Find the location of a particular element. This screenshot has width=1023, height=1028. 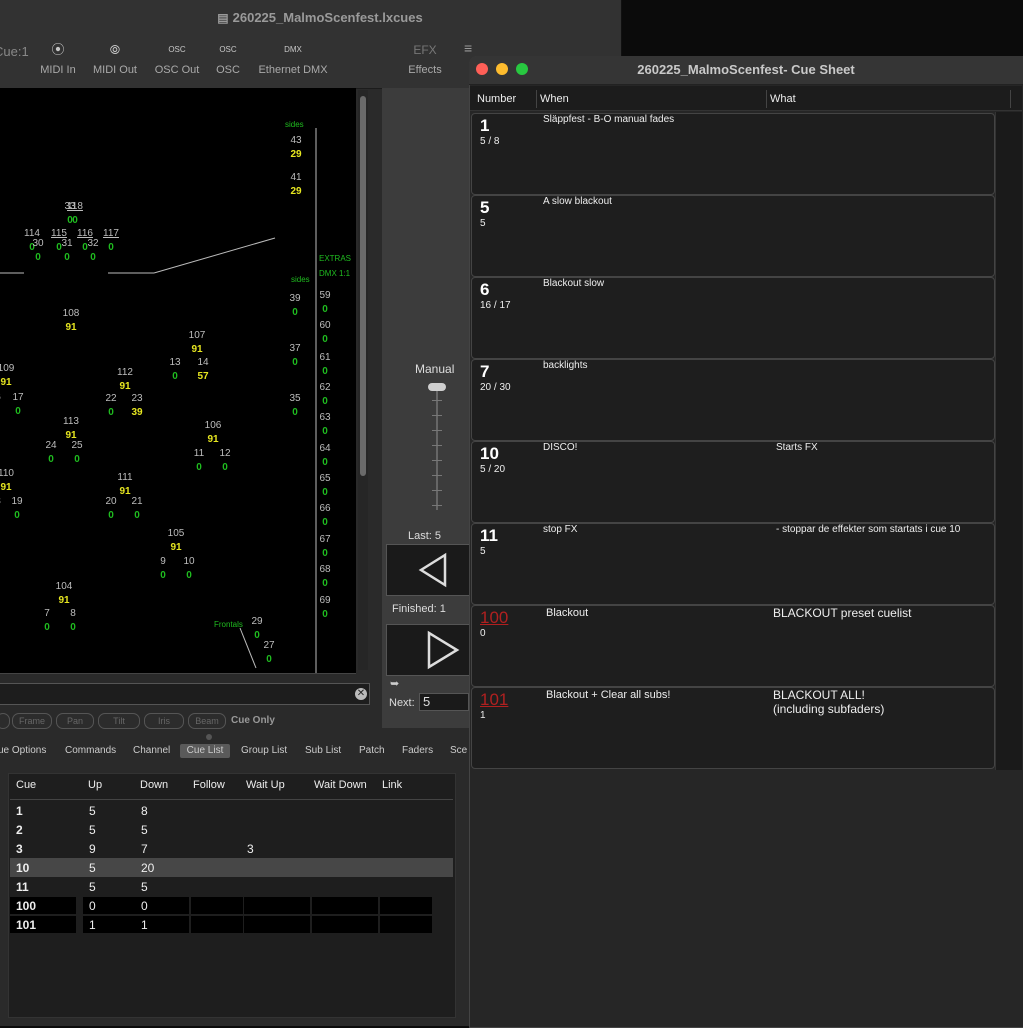

cue-number: 5 is located at coordinates (484, 208).